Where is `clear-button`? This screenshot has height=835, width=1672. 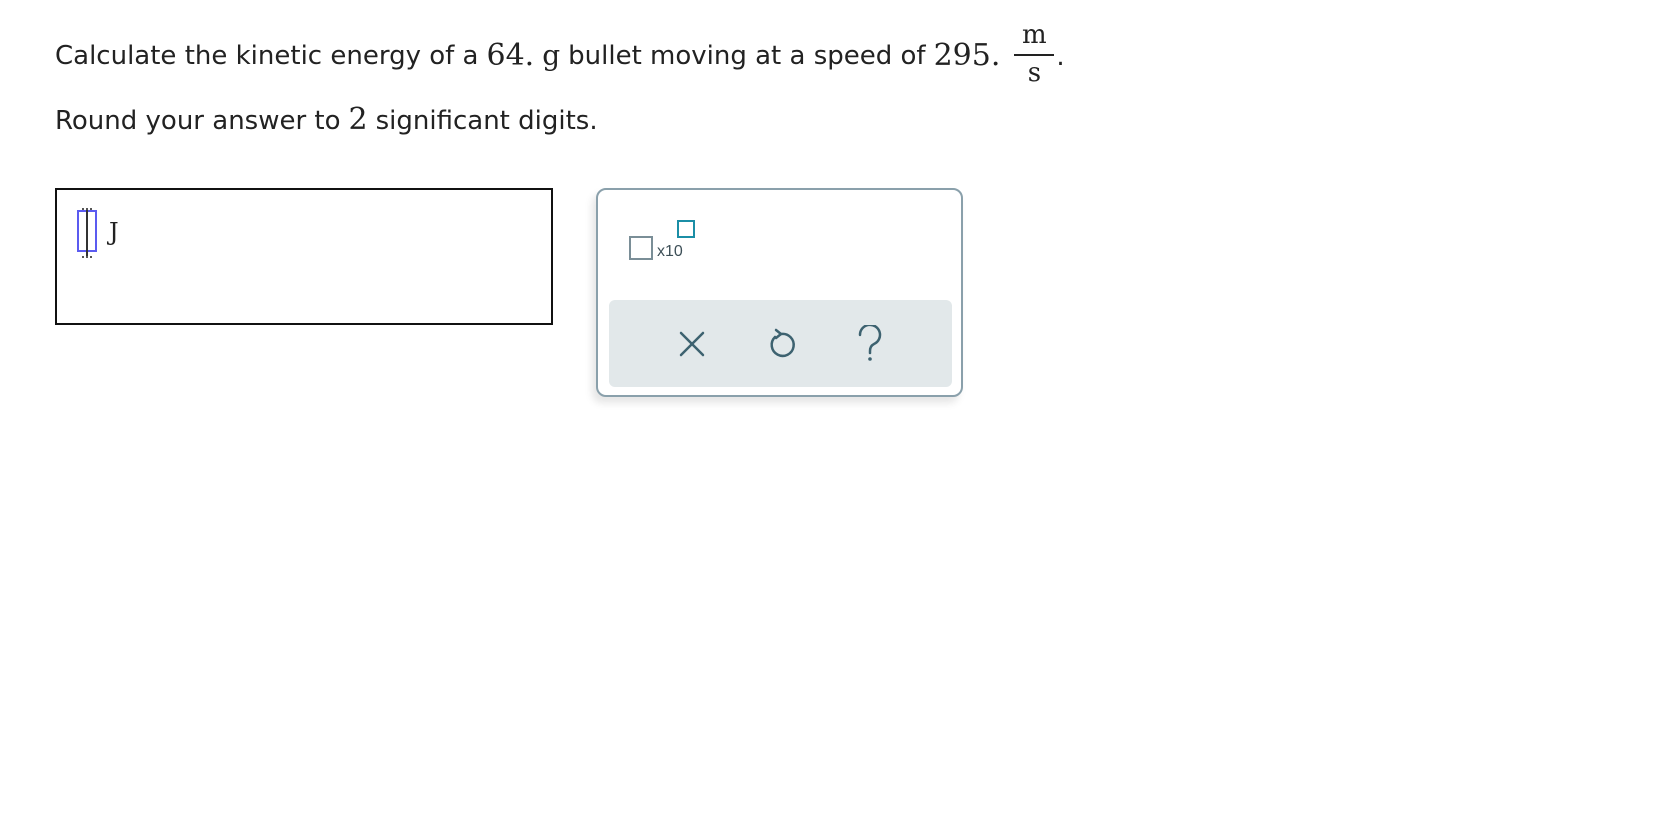 clear-button is located at coordinates (692, 344).